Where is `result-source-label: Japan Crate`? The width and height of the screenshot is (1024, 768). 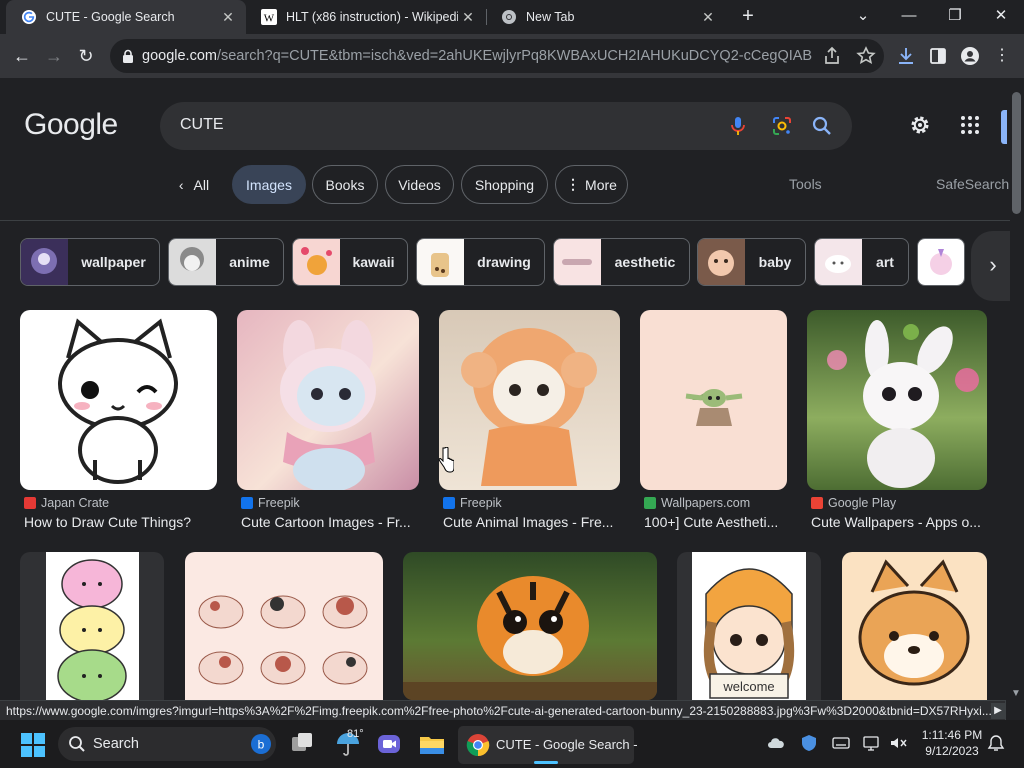
result-source-label: Japan Crate is located at coordinates (75, 503).